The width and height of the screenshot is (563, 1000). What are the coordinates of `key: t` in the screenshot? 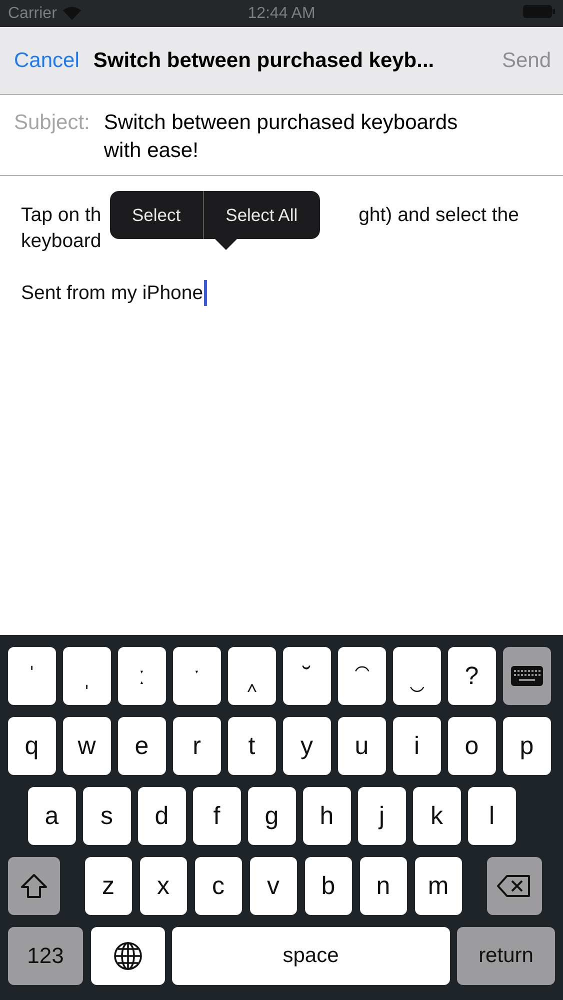 It's located at (252, 746).